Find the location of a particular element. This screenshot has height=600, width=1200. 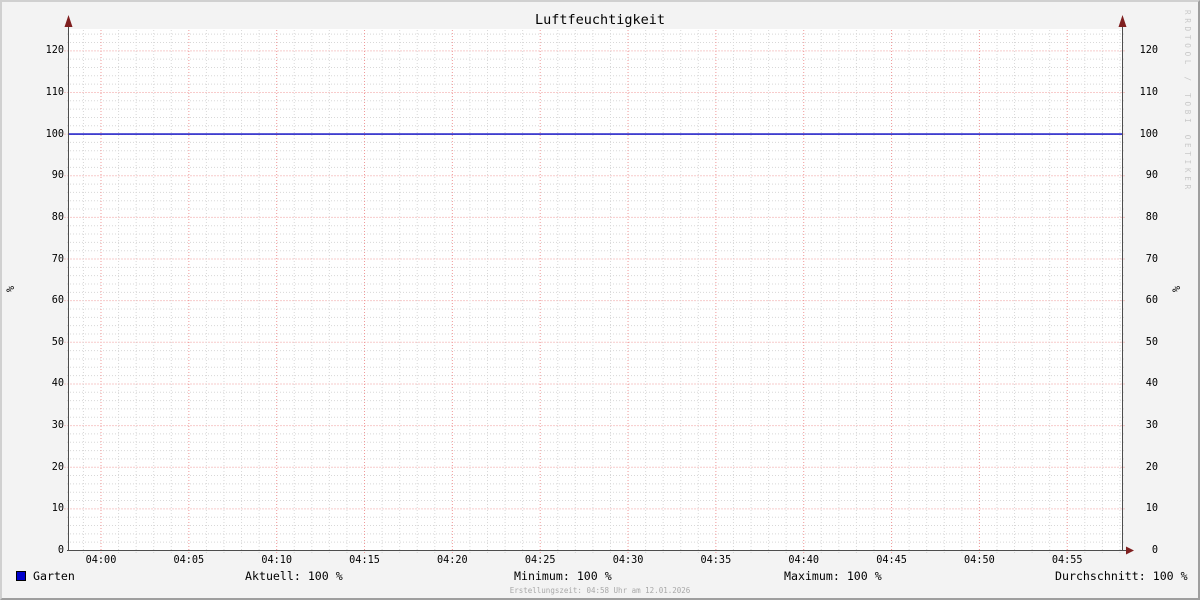

x-tick-label: 04:50 is located at coordinates (979, 560).